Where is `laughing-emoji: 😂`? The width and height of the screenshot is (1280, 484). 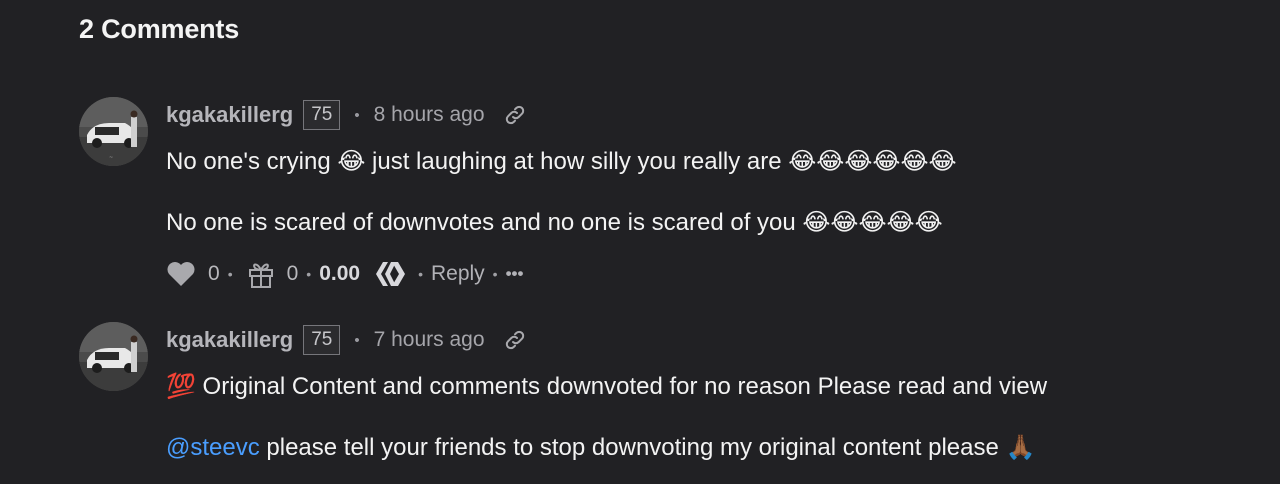
laughing-emoji: 😂 is located at coordinates (351, 161).